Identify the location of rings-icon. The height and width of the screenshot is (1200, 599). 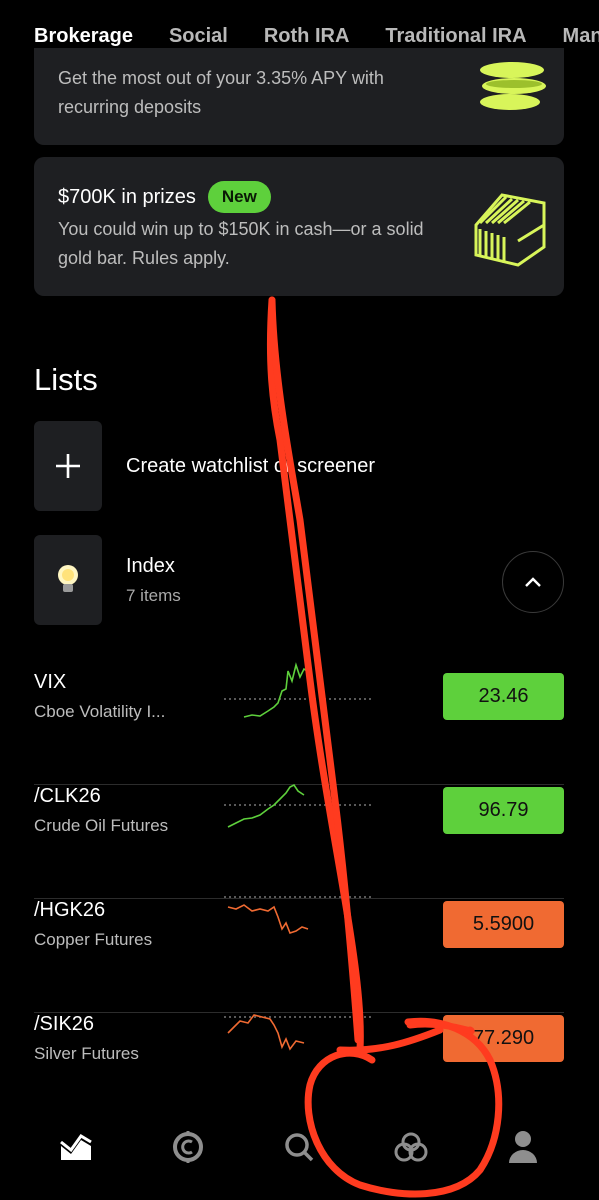
(411, 1147).